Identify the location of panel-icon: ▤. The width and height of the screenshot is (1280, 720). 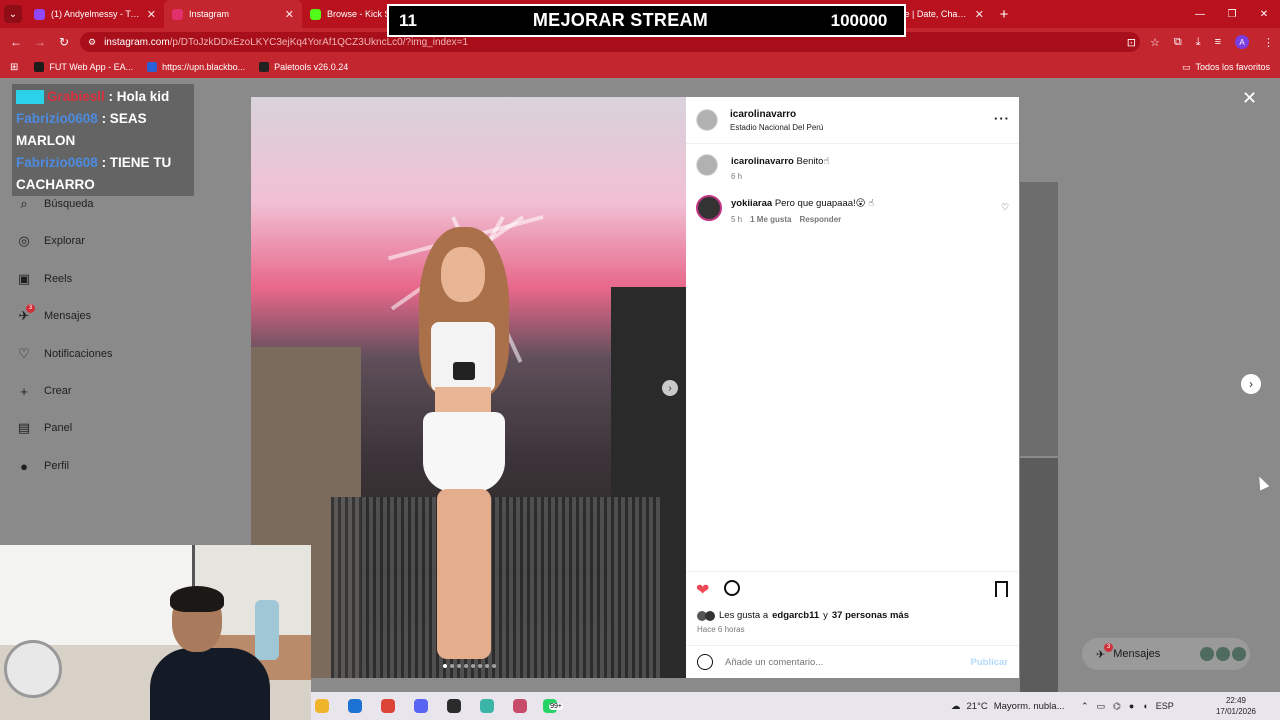
(24, 427).